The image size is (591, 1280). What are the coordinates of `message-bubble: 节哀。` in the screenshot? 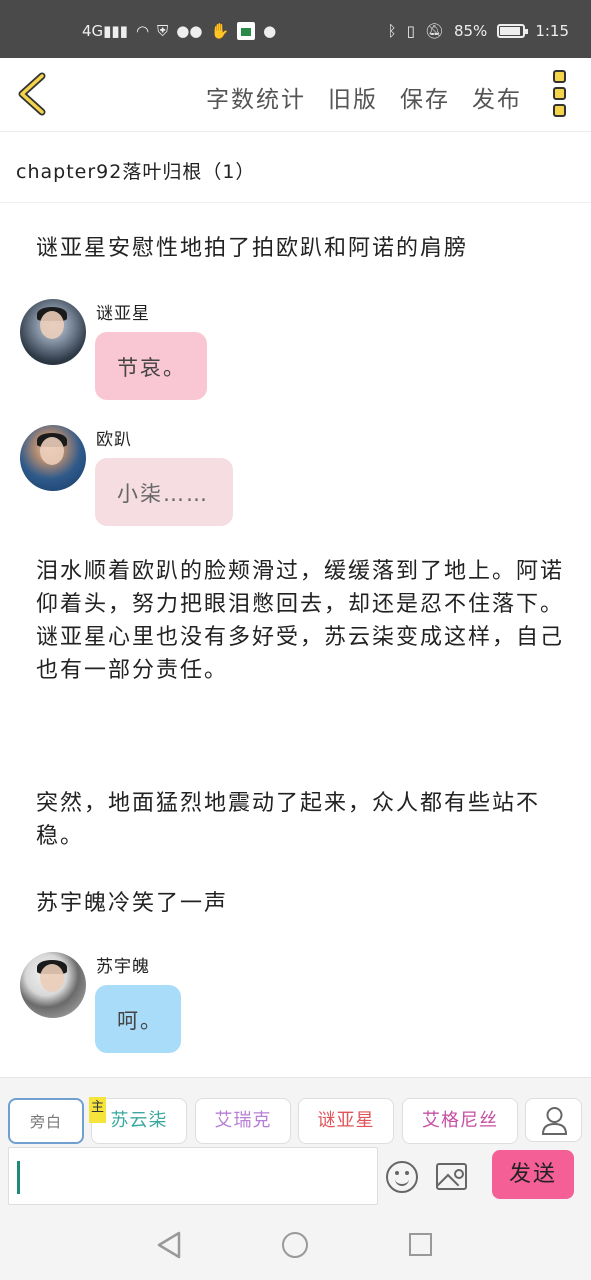 It's located at (151, 366).